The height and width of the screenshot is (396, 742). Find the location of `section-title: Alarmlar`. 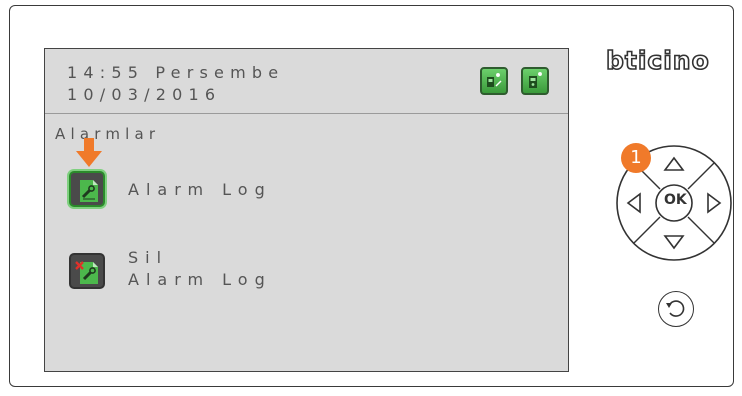

section-title: Alarmlar is located at coordinates (108, 134).